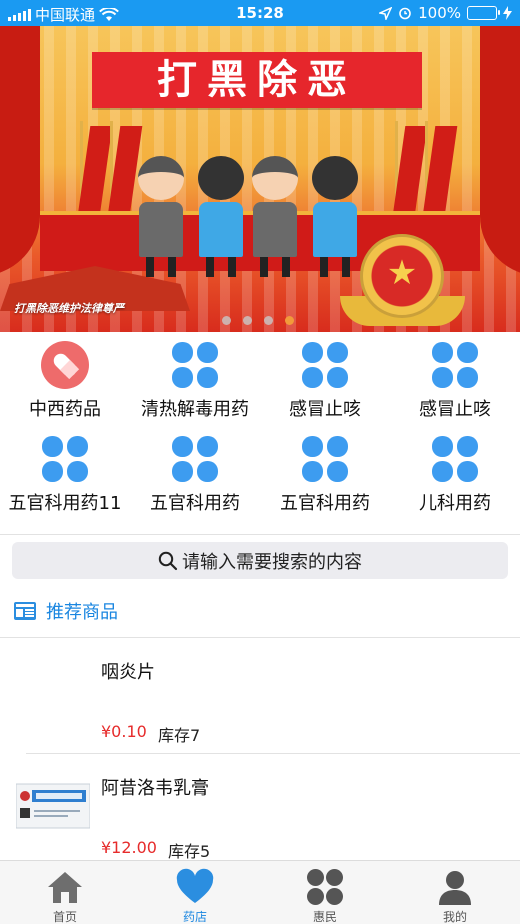  I want to click on recommend-header: 推荐商品, so click(66, 611).